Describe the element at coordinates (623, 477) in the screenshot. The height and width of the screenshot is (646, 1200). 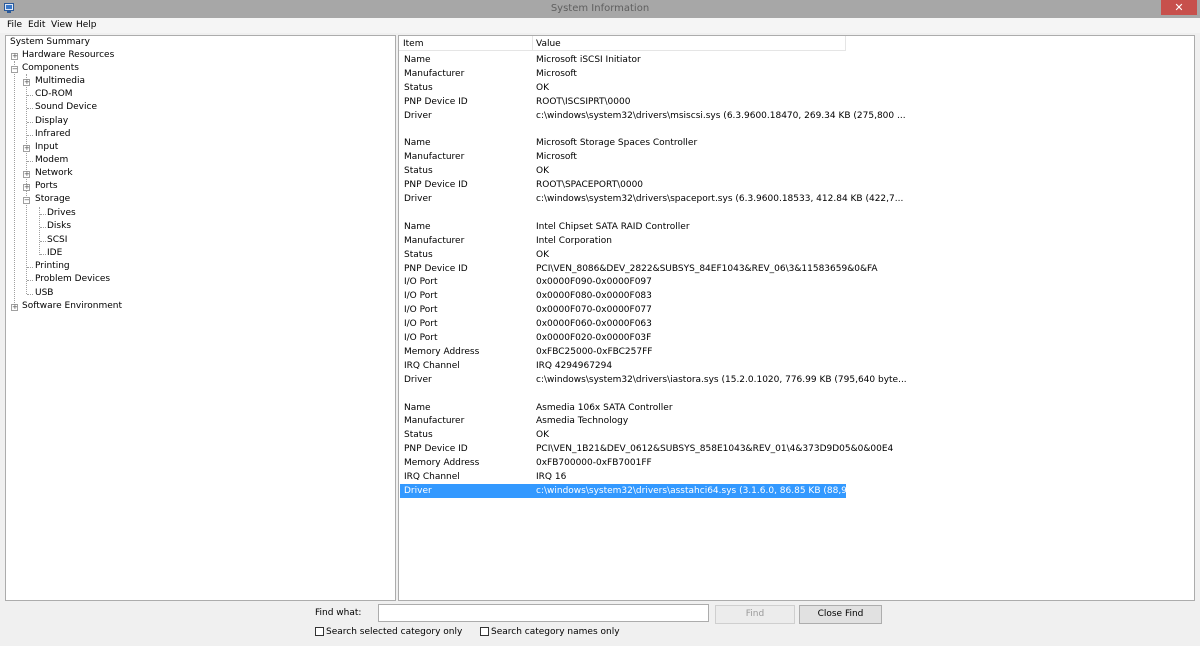
I see `list-row: IRQ Channel IRQ 16` at that location.